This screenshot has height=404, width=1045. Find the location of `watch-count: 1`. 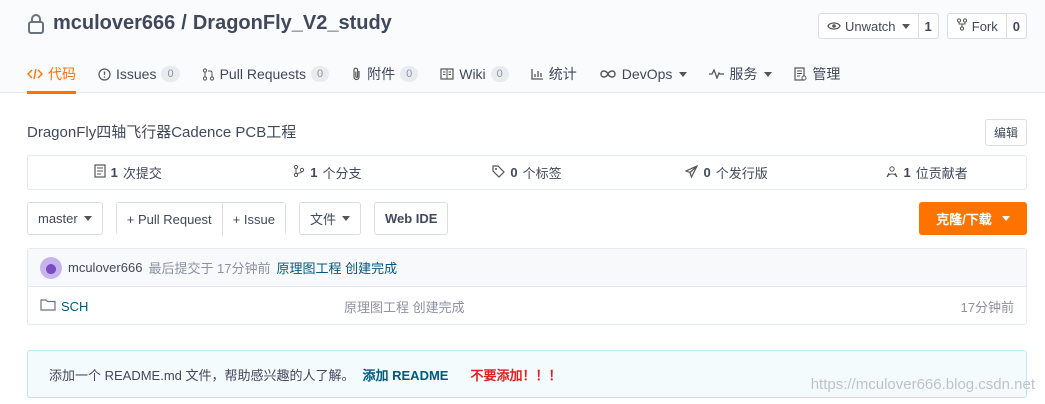

watch-count: 1 is located at coordinates (928, 26).